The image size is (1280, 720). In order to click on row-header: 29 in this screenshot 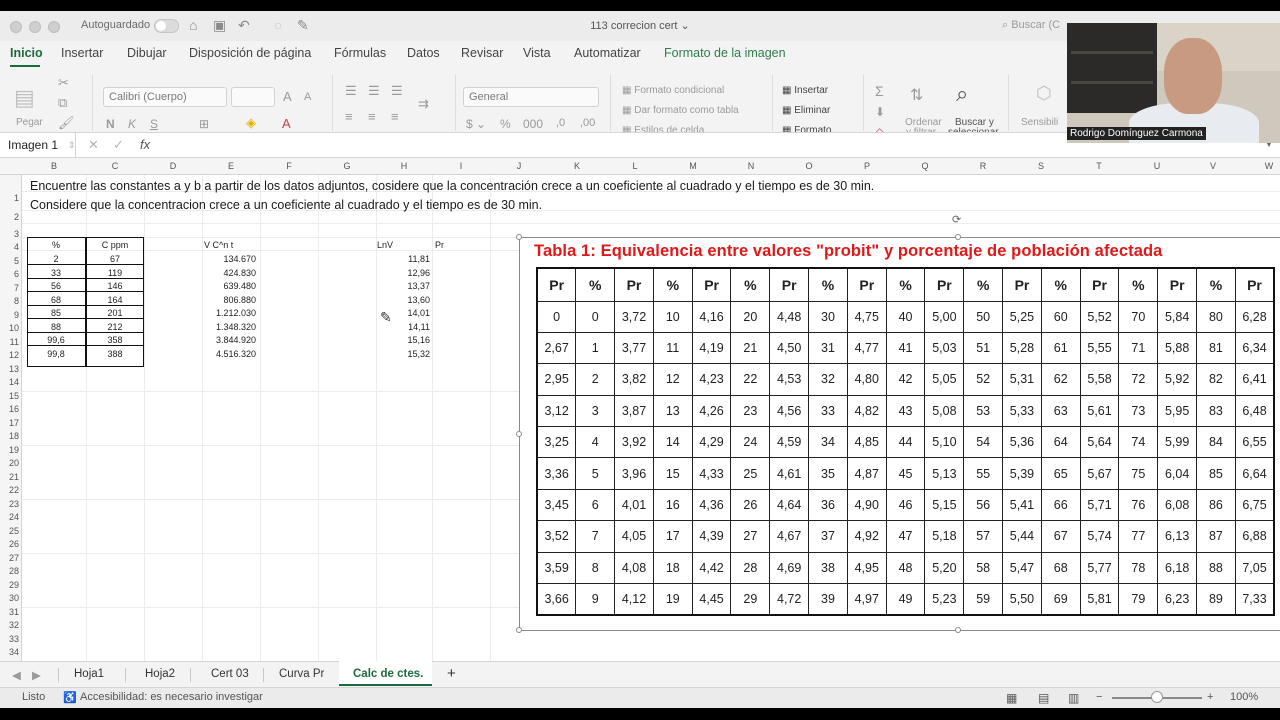, I will do `click(9, 585)`.